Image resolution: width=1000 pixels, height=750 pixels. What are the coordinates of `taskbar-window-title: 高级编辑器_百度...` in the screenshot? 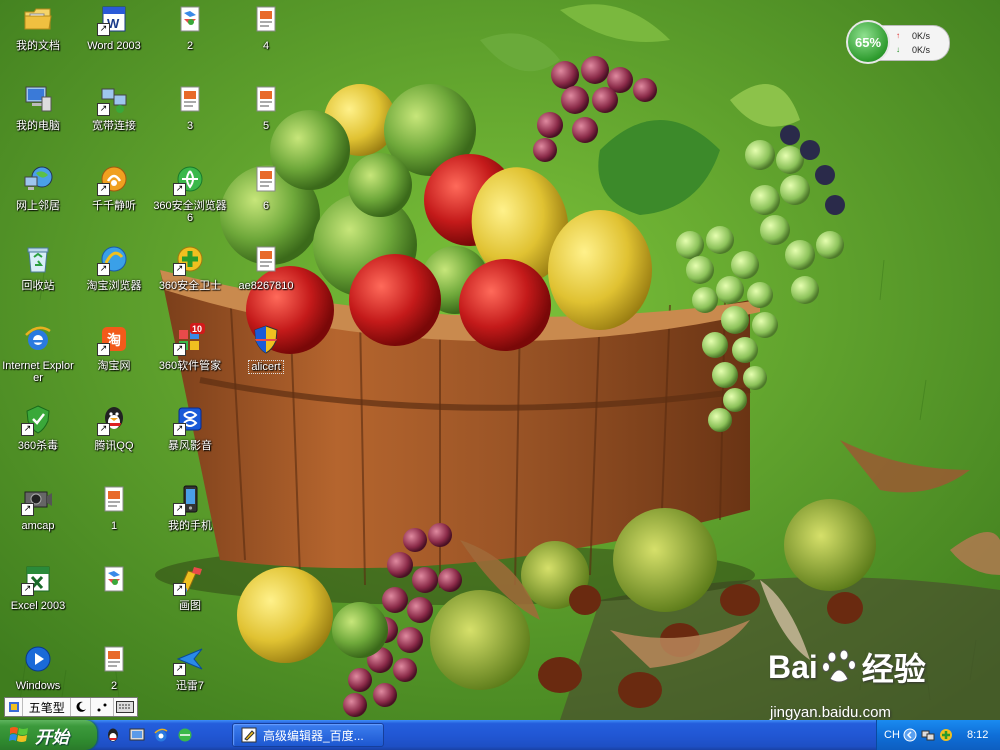 It's located at (313, 735).